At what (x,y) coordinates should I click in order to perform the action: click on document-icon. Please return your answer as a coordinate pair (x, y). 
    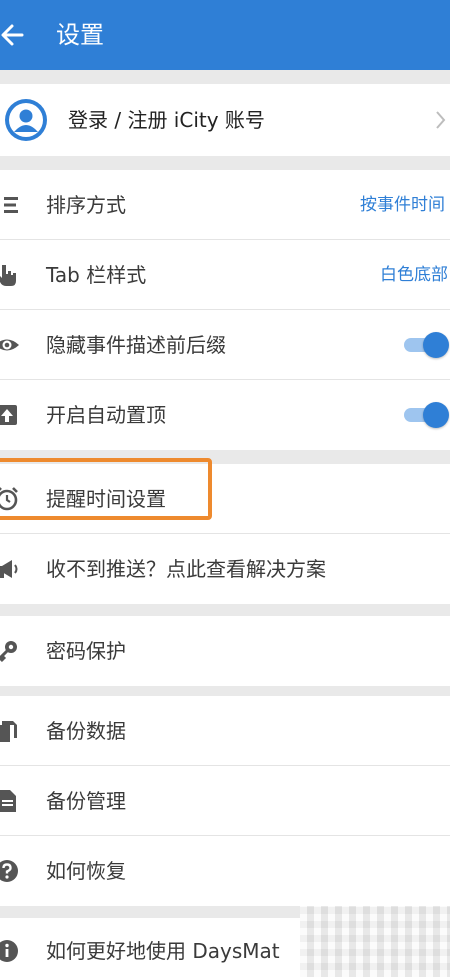
    Looking at the image, I should click on (8, 801).